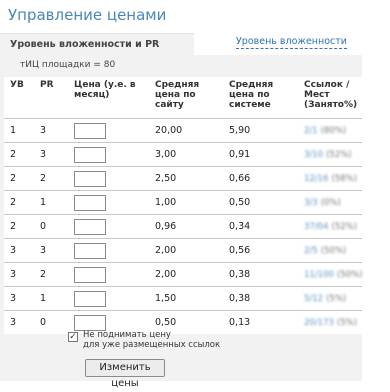 Image resolution: width=390 pixels, height=392 pixels. I want to click on table-row: 1 3 20,00 5,90 2/1 (80%), so click(183, 130).